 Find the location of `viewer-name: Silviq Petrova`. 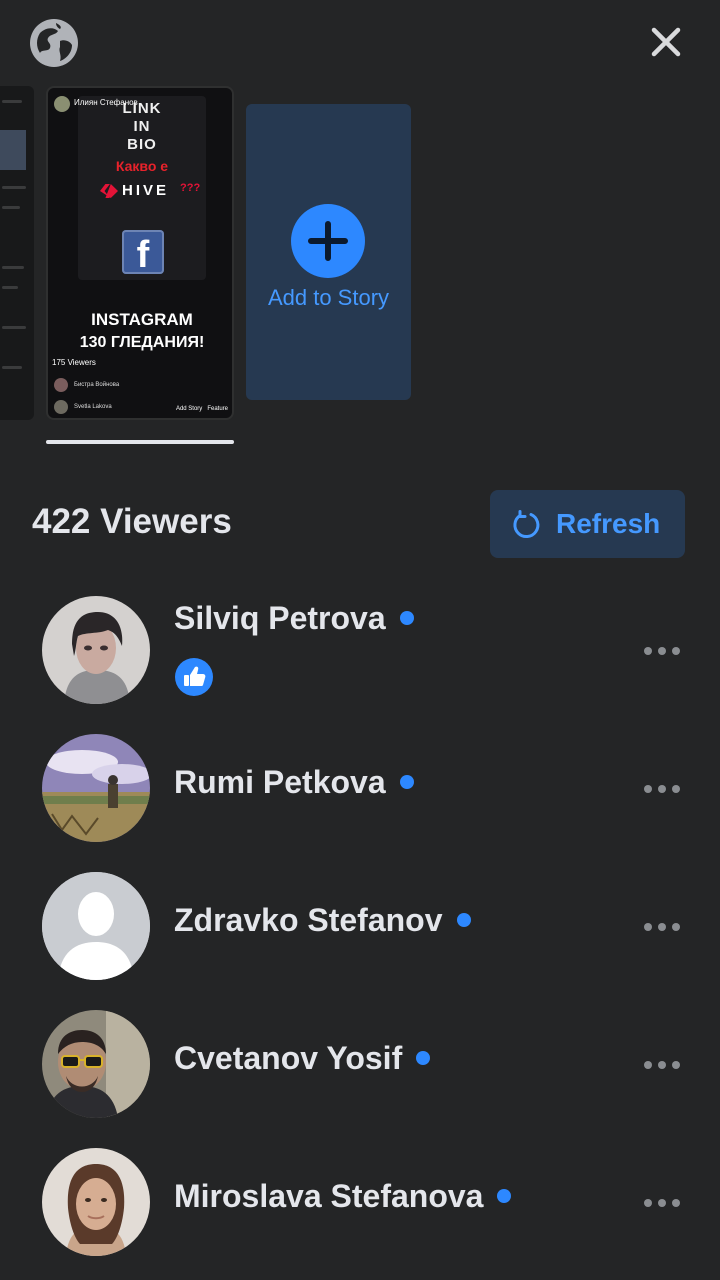

viewer-name: Silviq Petrova is located at coordinates (280, 618).